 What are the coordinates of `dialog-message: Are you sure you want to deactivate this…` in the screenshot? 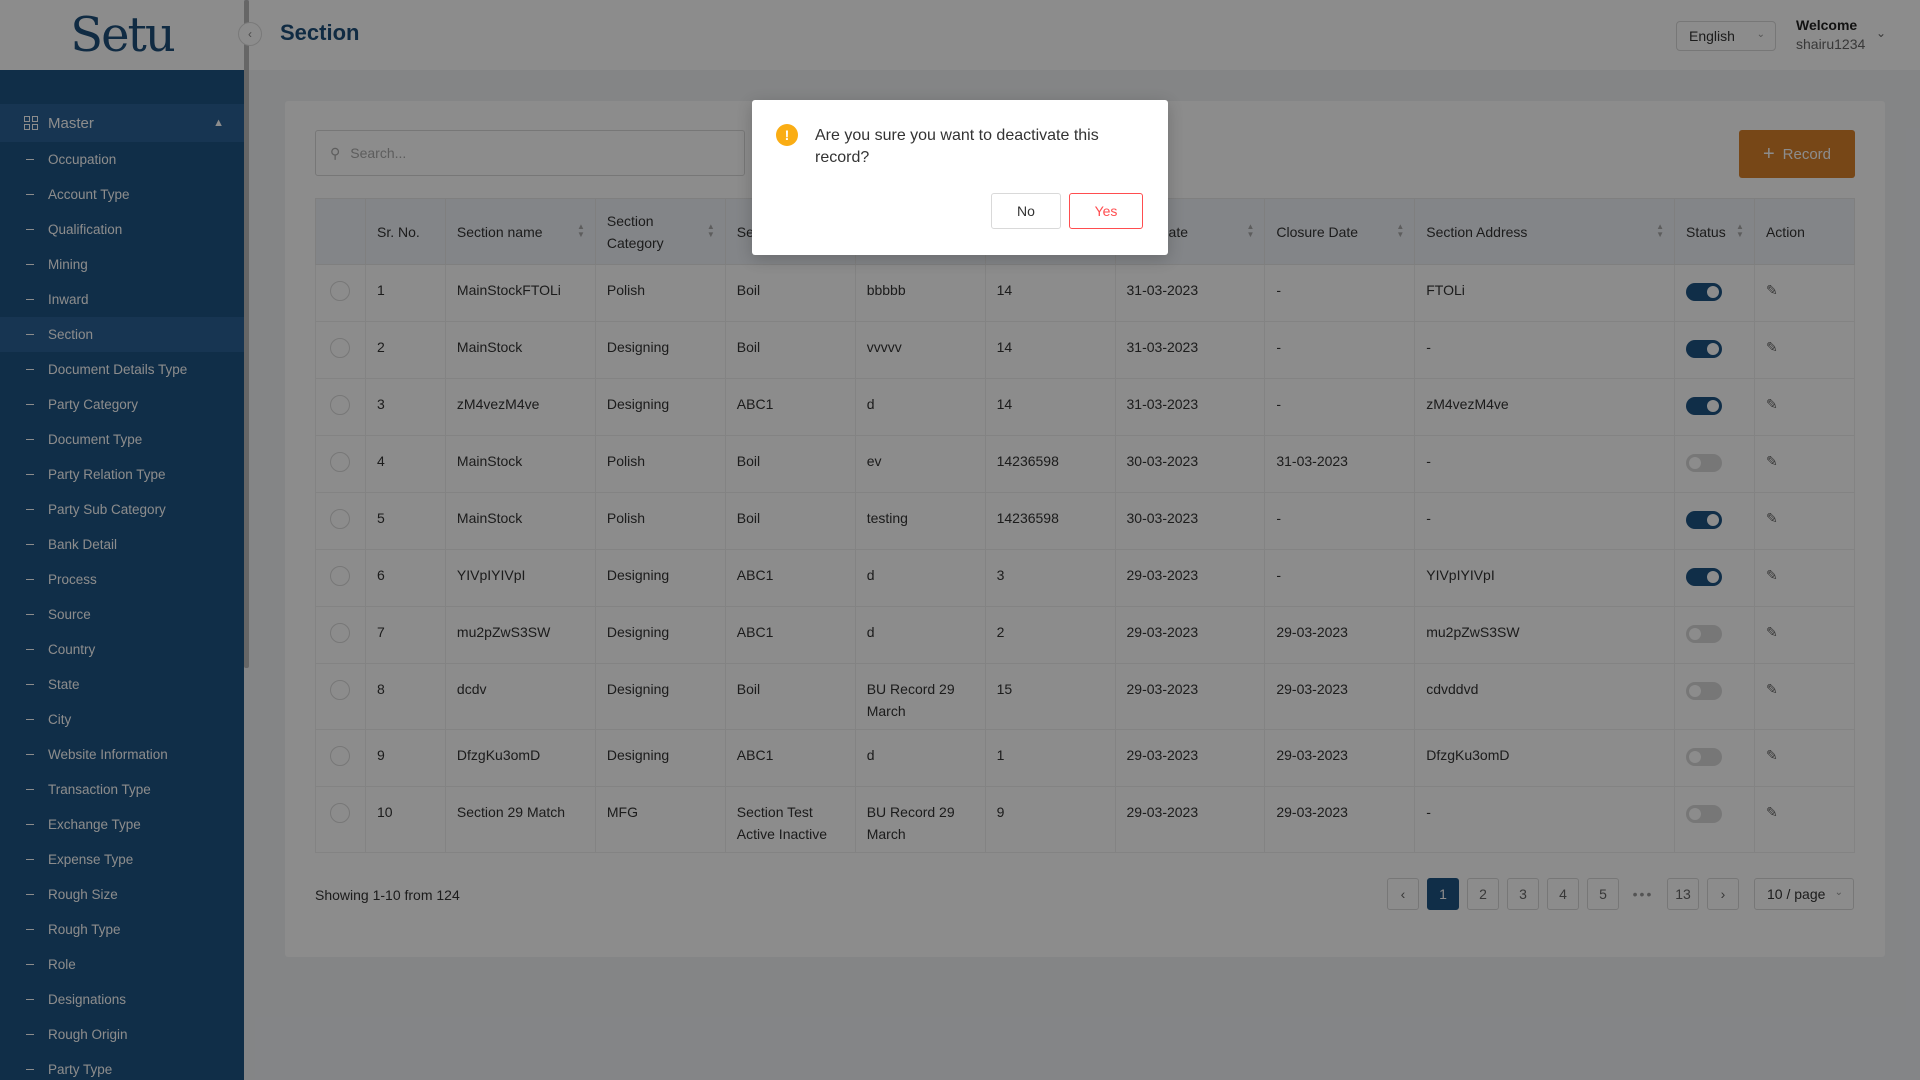 It's located at (957, 146).